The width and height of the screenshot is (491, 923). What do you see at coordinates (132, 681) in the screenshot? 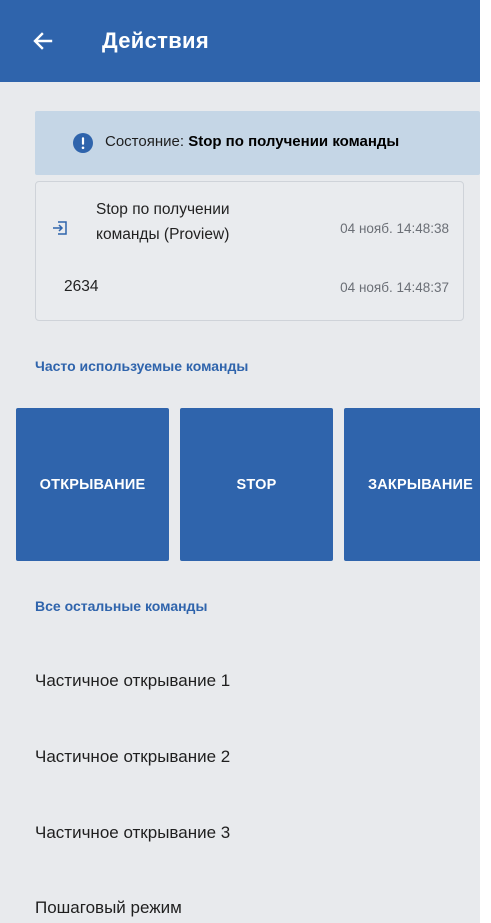
I see `command-list-item: Частичное открывание 1` at bounding box center [132, 681].